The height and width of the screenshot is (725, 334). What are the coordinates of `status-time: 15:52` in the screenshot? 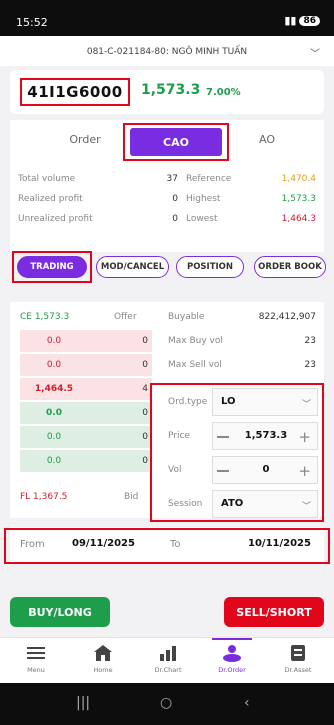 It's located at (32, 22).